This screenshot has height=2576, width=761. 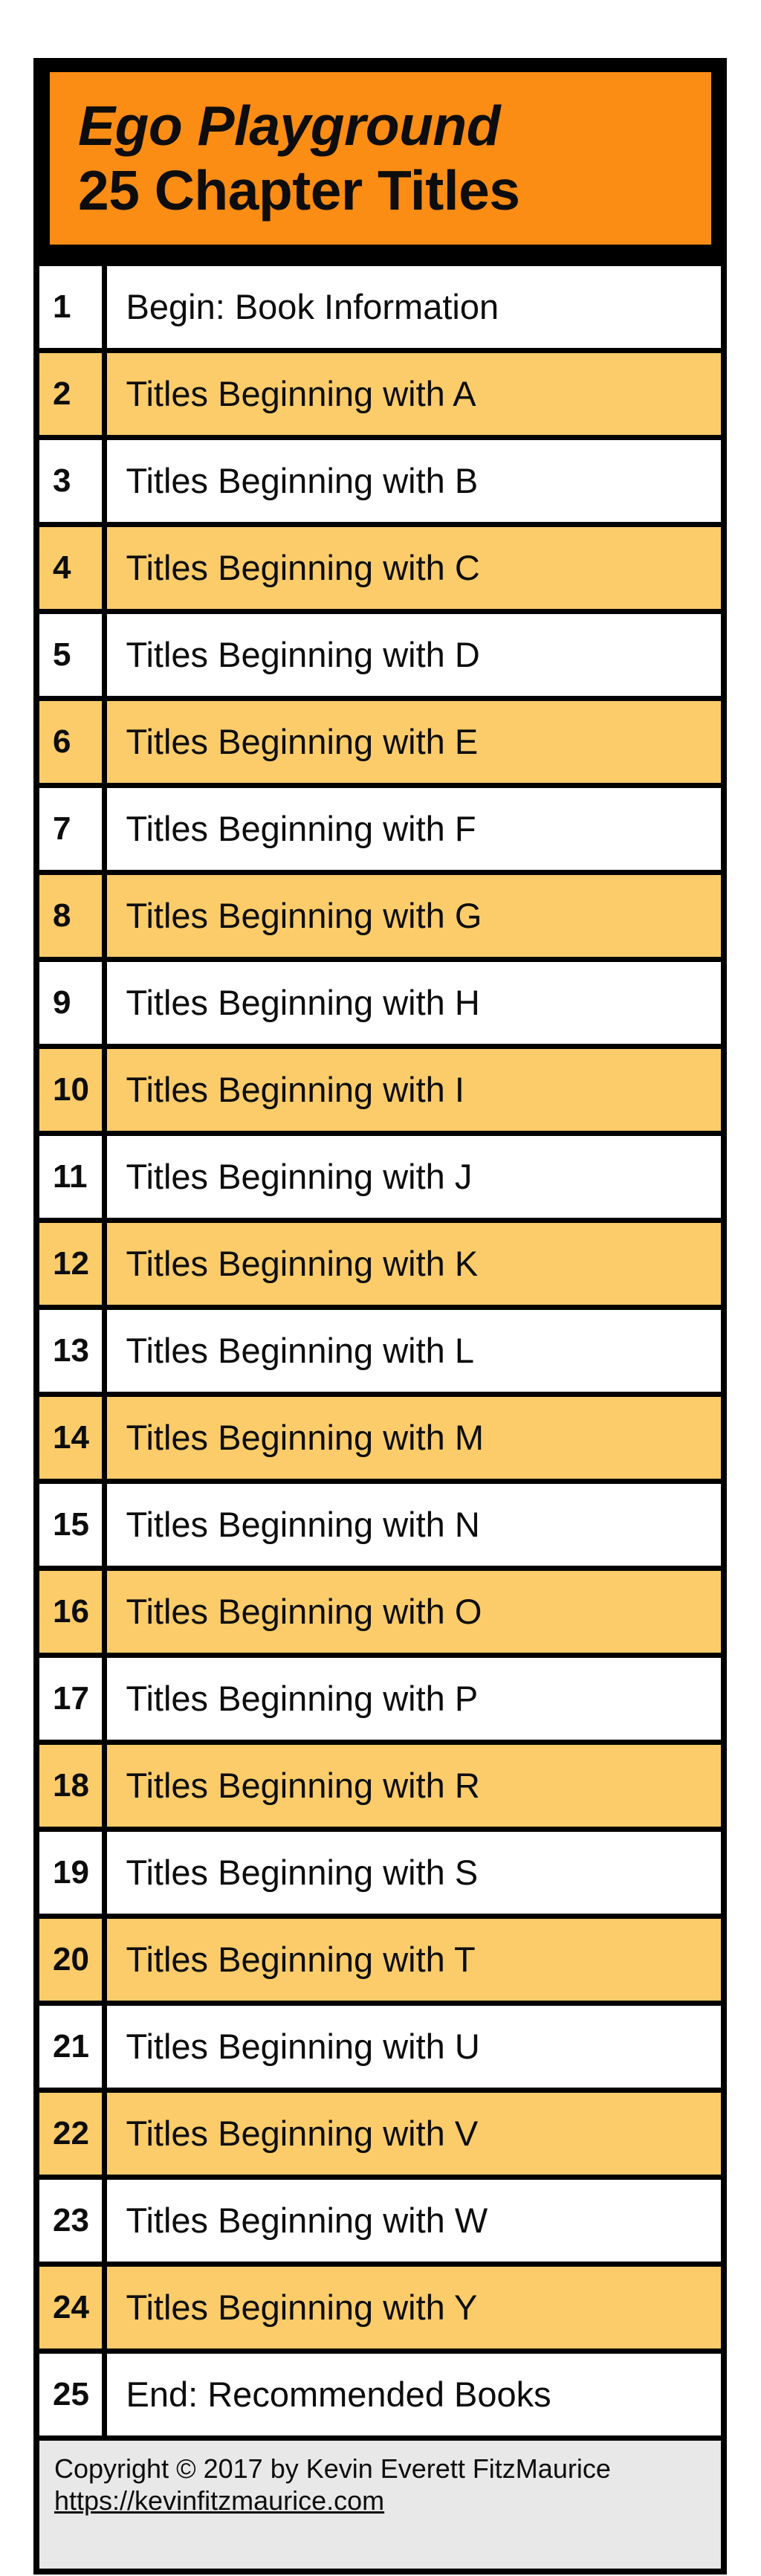 I want to click on table-row: 14 Titles Beginning with M, so click(x=380, y=1437).